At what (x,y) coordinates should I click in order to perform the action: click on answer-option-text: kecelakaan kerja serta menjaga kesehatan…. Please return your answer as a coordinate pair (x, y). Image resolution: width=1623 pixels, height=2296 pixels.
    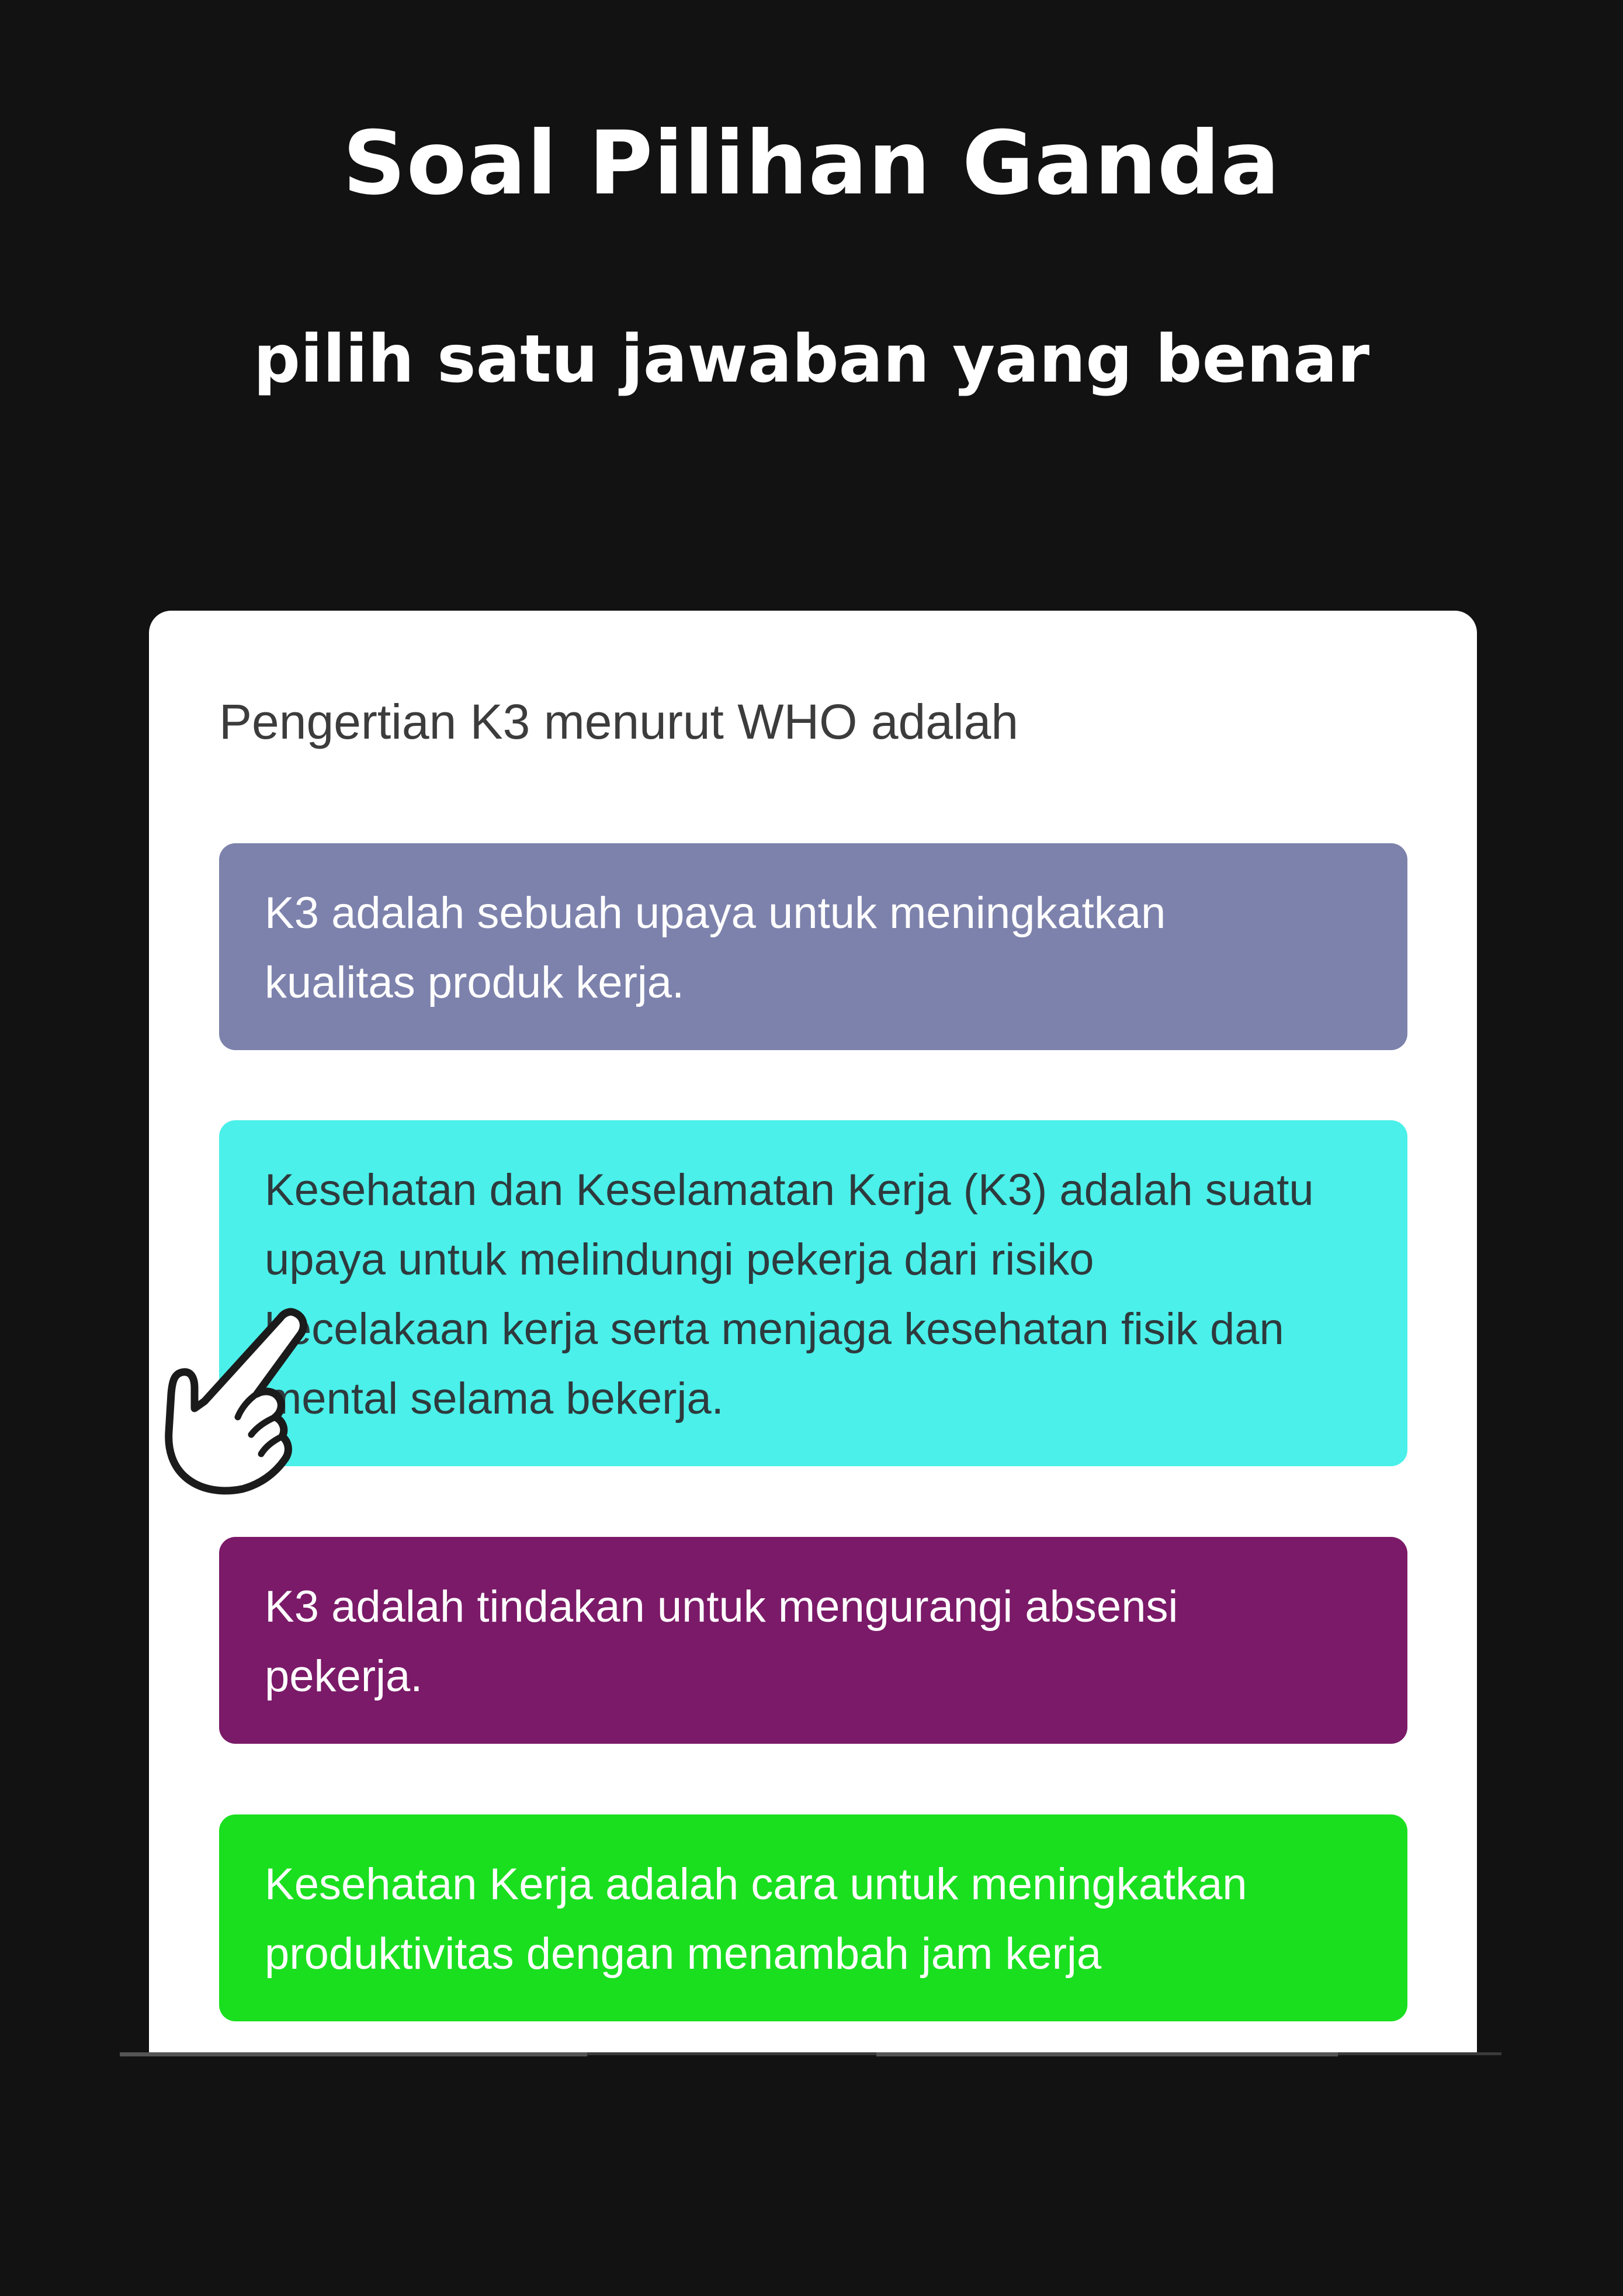
    Looking at the image, I should click on (775, 1329).